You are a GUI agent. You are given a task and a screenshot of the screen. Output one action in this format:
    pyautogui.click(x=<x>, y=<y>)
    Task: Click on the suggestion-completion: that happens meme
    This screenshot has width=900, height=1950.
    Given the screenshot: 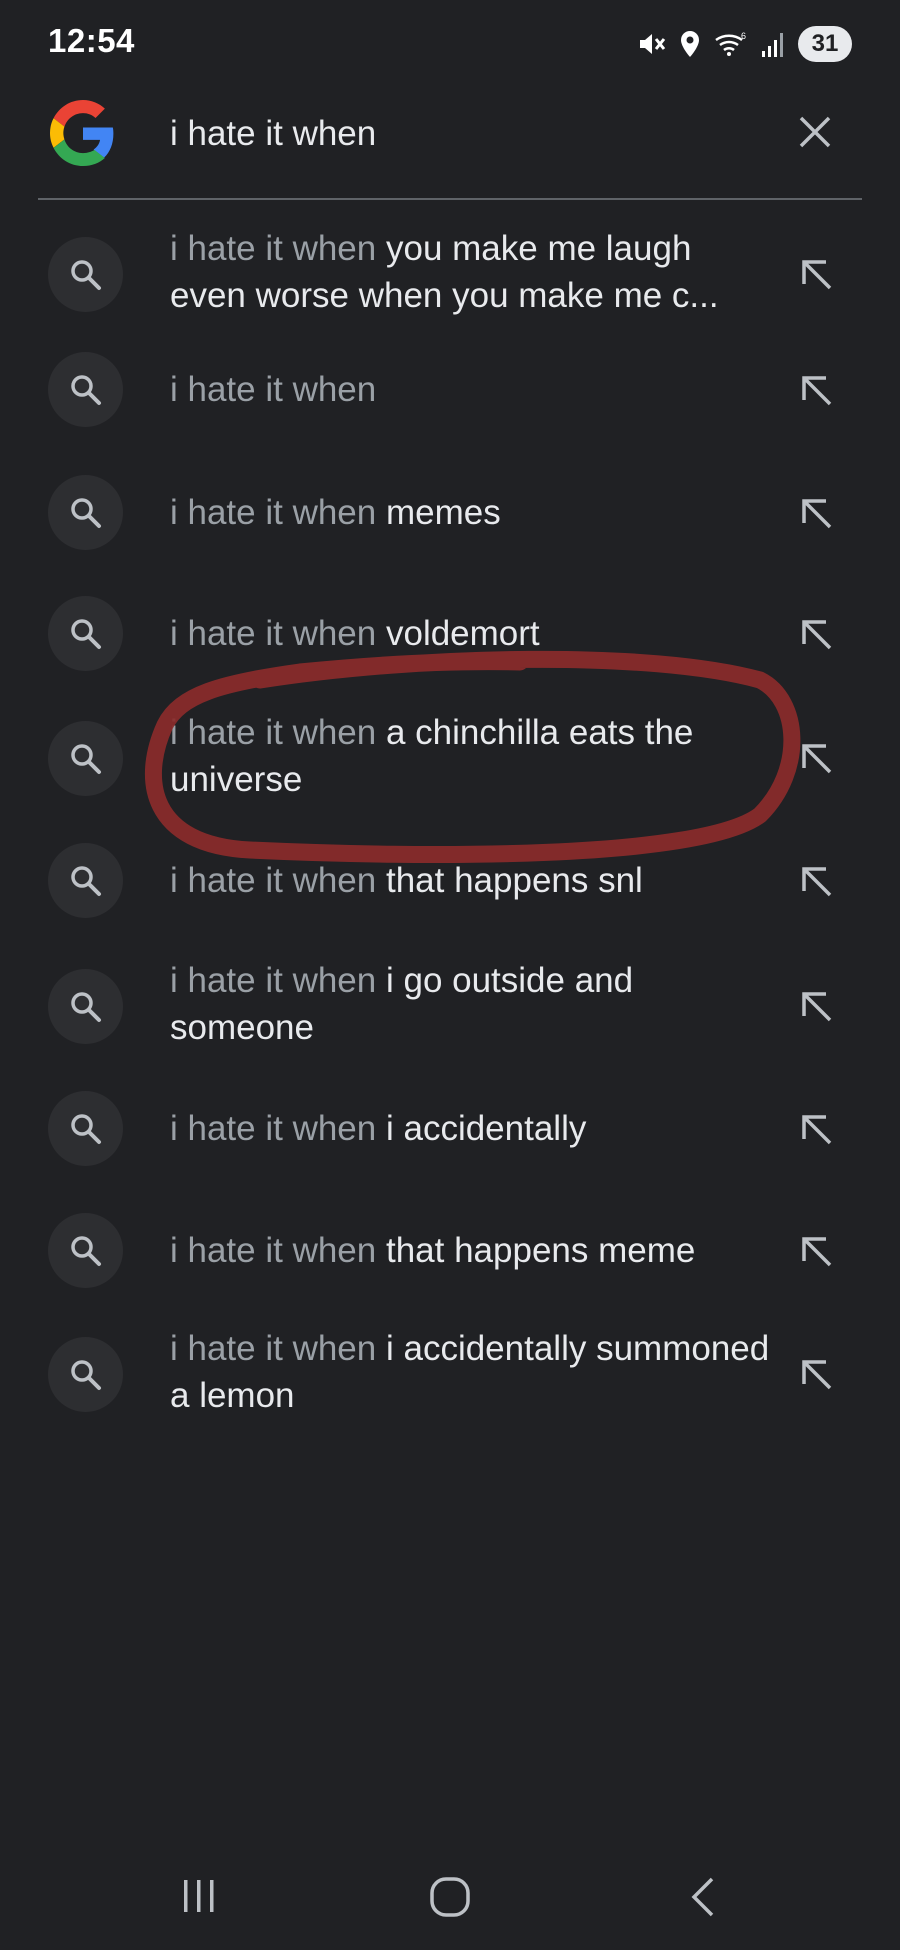 What is the action you would take?
    pyautogui.click(x=536, y=1250)
    